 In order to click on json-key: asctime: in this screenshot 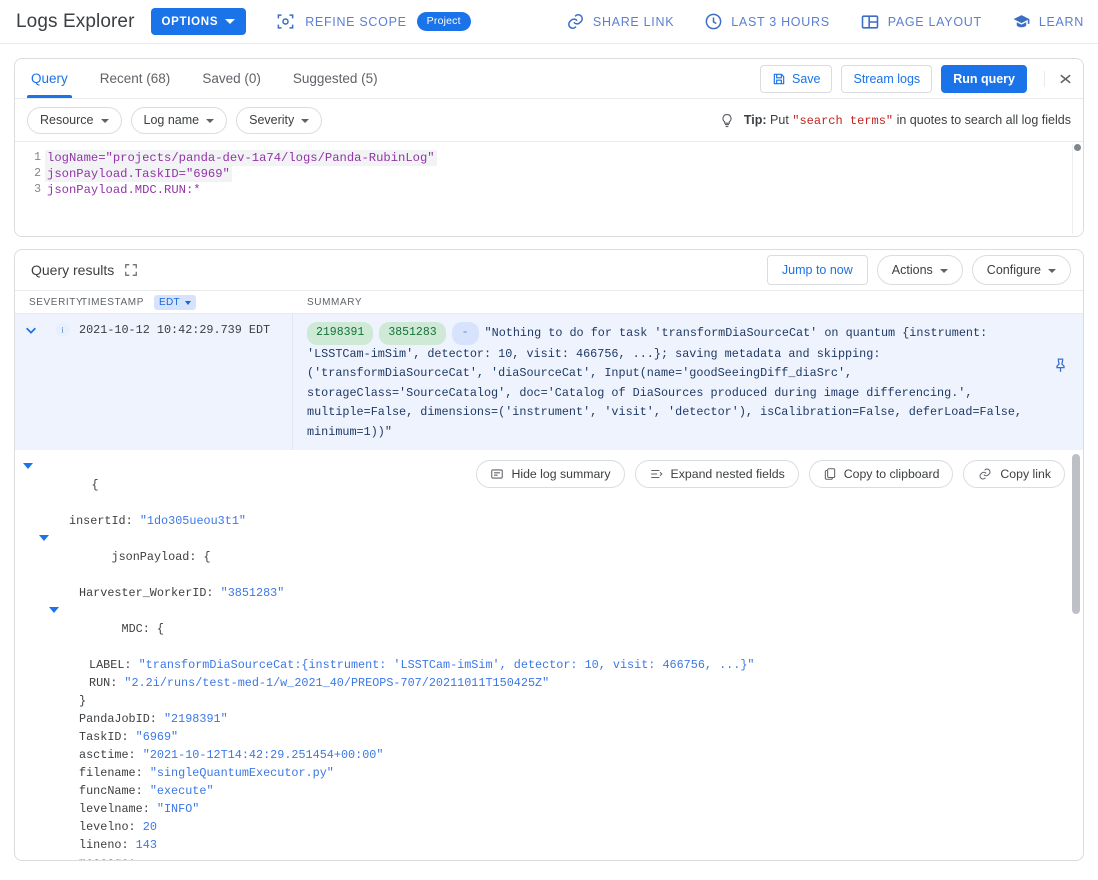, I will do `click(107, 755)`.